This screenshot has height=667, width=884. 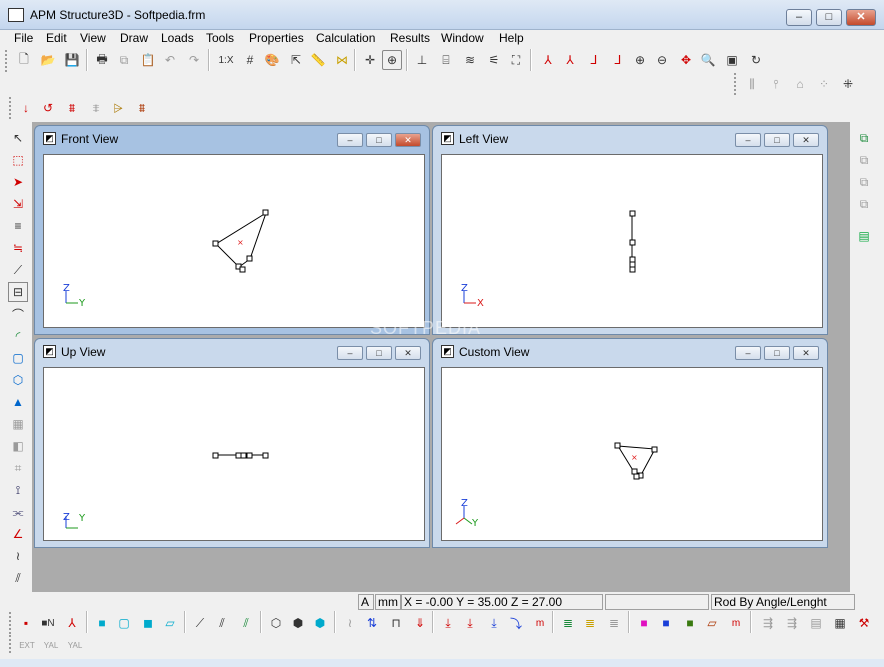 I want to click on arc-icon: ⌒, so click(x=18, y=314).